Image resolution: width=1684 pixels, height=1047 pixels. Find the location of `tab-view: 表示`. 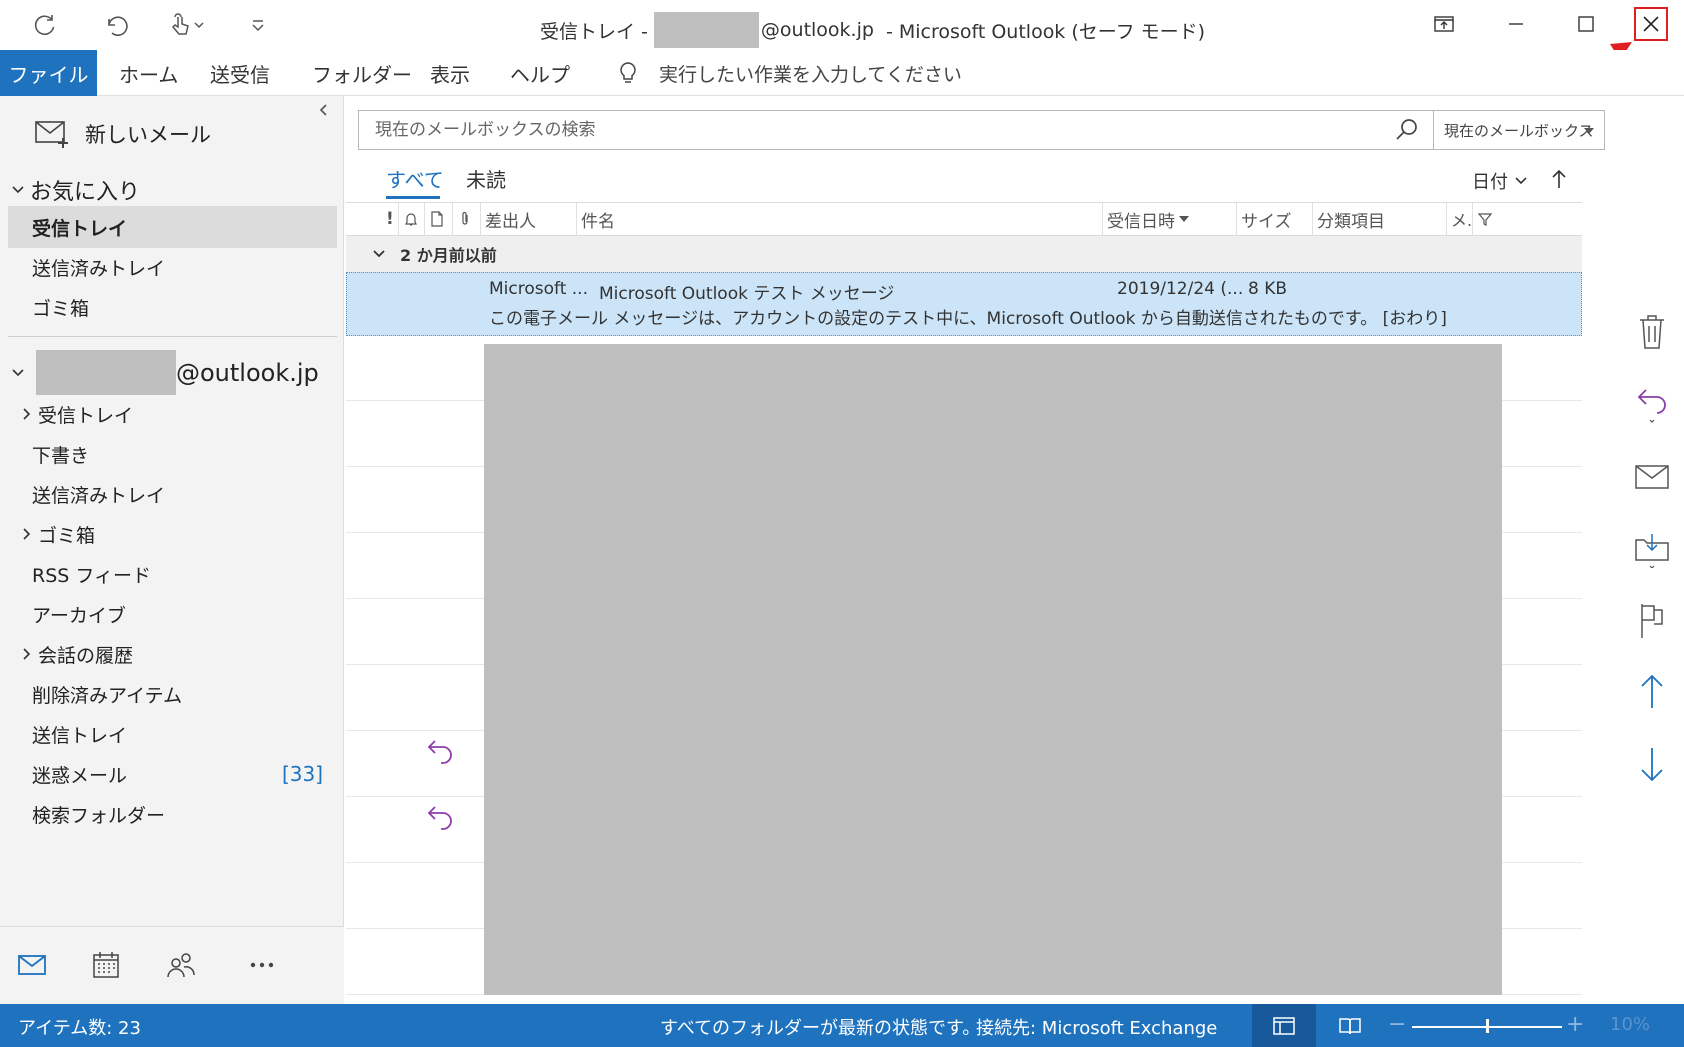

tab-view: 表示 is located at coordinates (450, 73).